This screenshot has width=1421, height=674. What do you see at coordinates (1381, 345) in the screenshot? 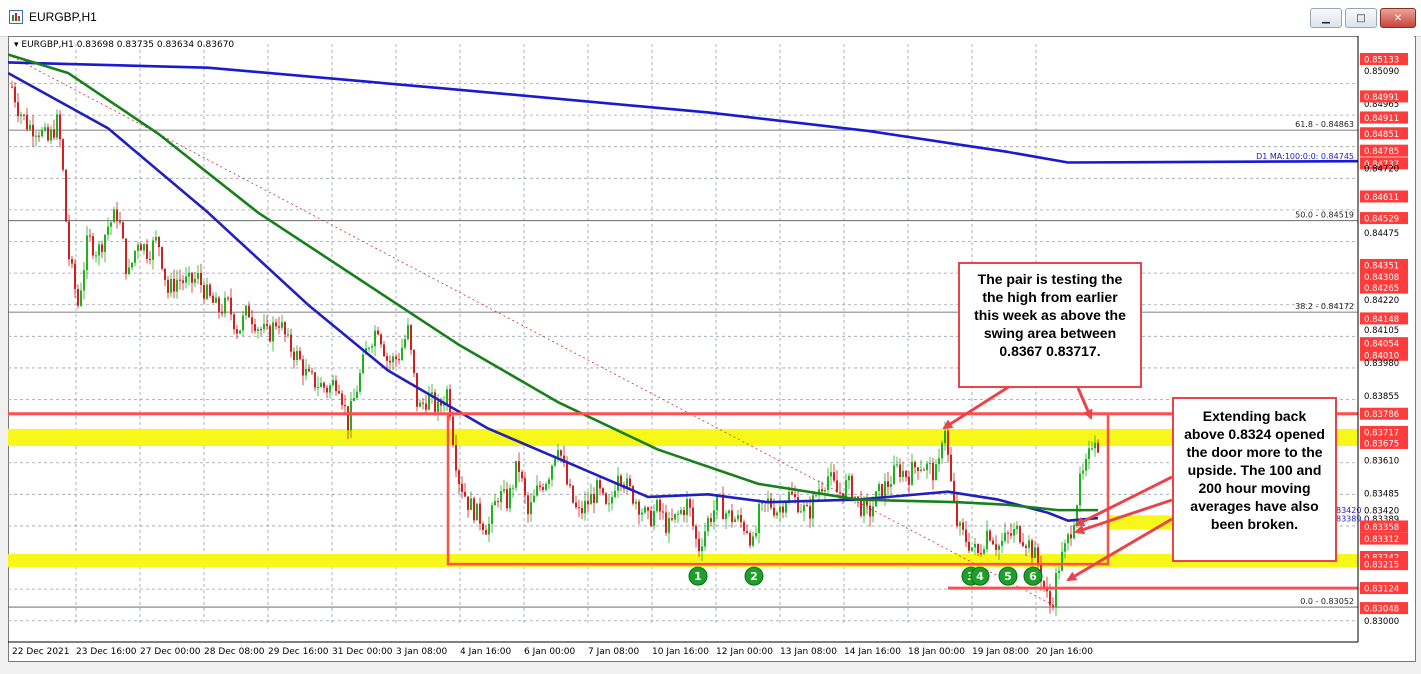
I see `price-axis-label: 0.84054` at bounding box center [1381, 345].